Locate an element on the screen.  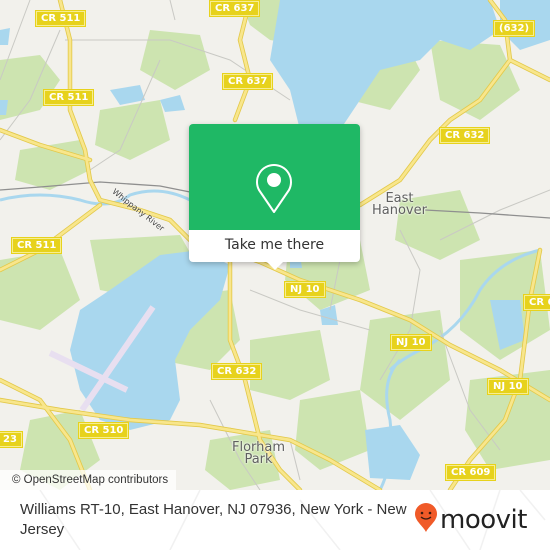
road-label-cr637-top: CR 637 is located at coordinates (235, 8).